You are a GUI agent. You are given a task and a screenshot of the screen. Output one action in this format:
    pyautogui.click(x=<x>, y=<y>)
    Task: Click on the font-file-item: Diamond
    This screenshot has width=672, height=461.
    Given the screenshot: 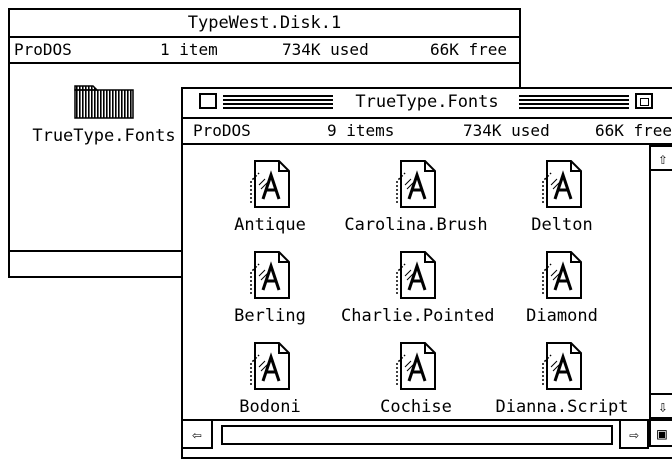 What is the action you would take?
    pyautogui.click(x=562, y=288)
    